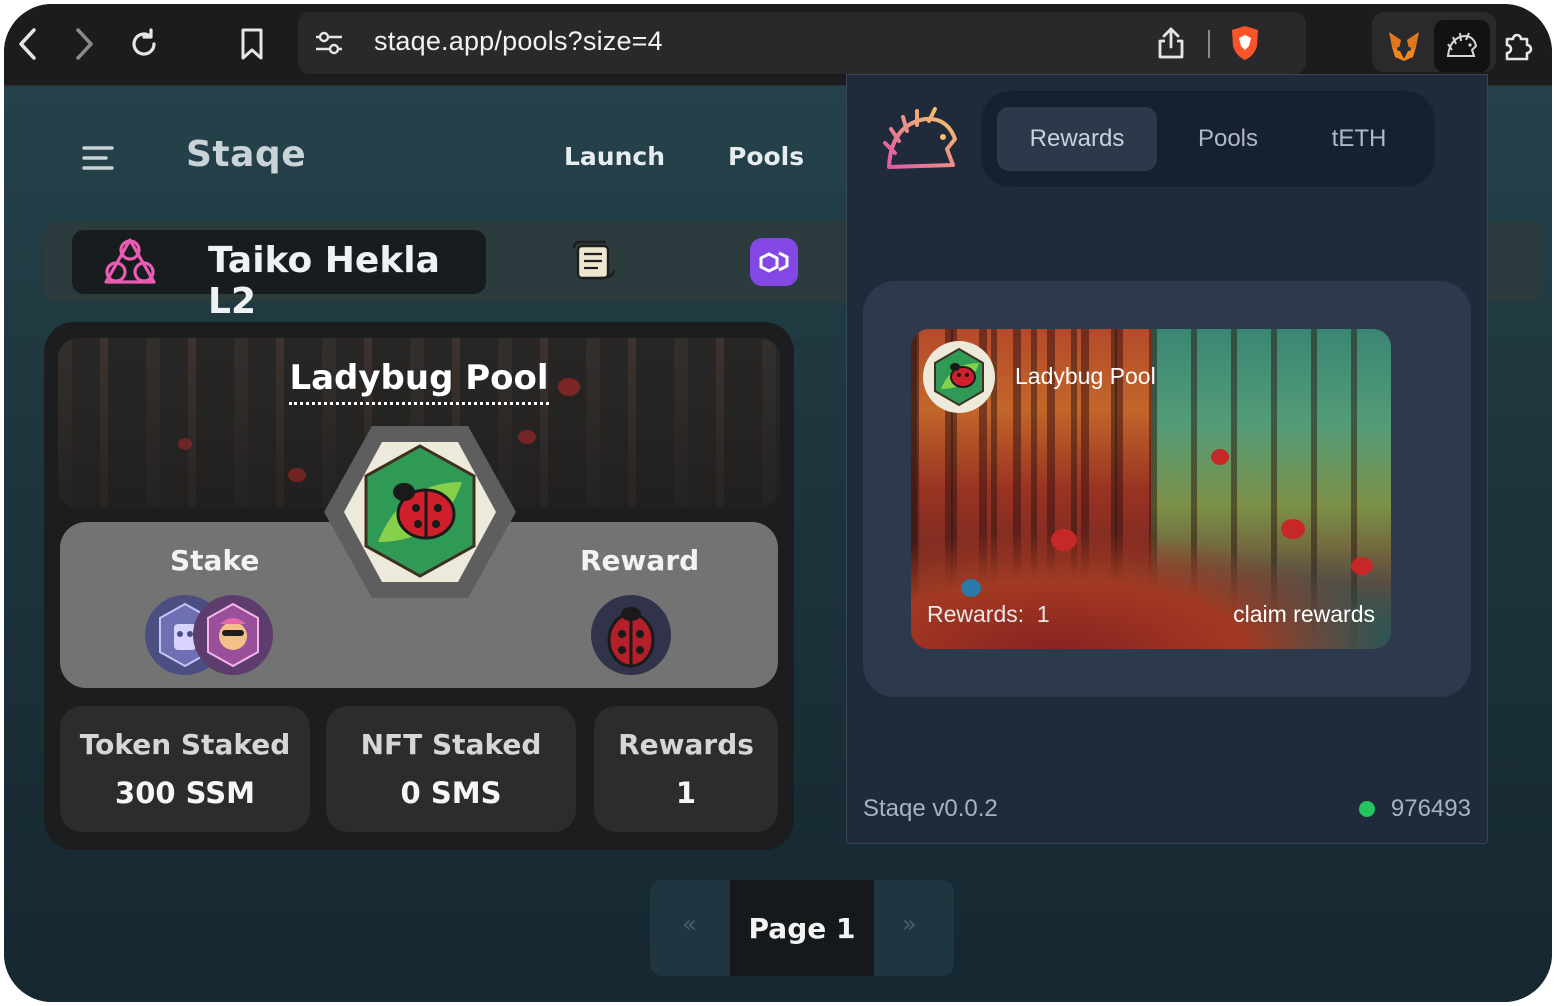  Describe the element at coordinates (1359, 139) in the screenshot. I see `tab-teth: tETH` at that location.